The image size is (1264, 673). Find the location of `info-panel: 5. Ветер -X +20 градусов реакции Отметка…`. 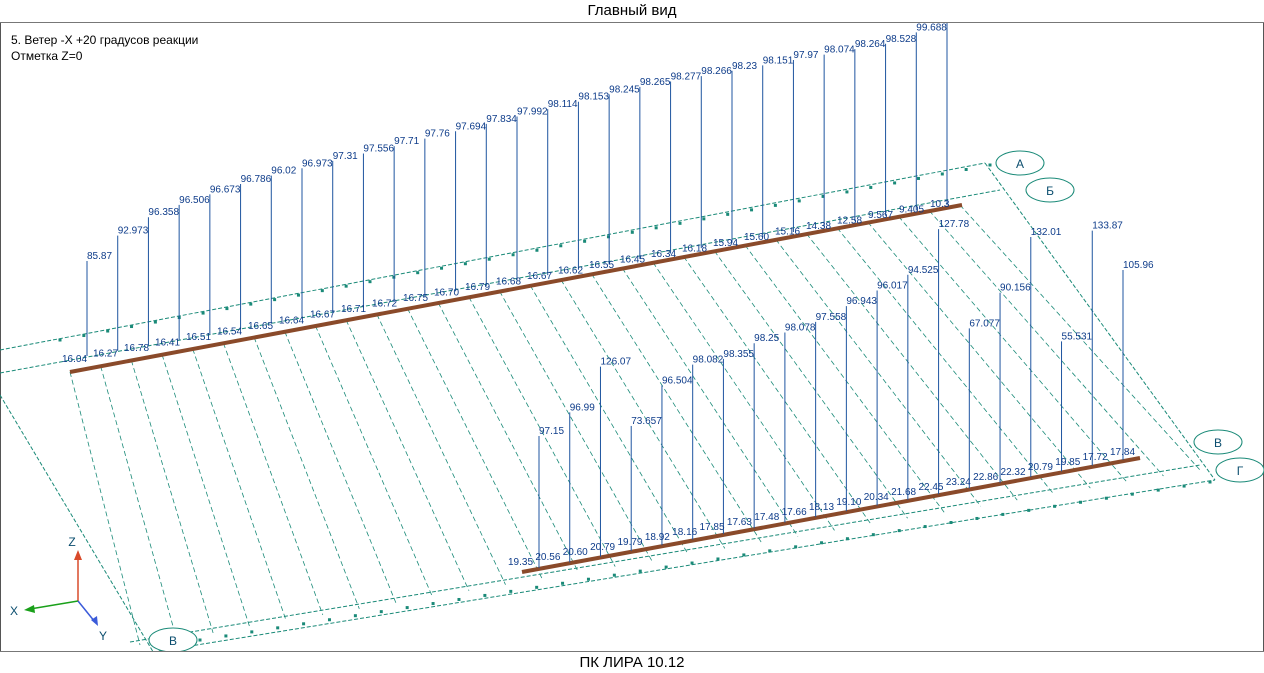

info-panel: 5. Ветер -X +20 градусов реакции Отметка… is located at coordinates (104, 48).